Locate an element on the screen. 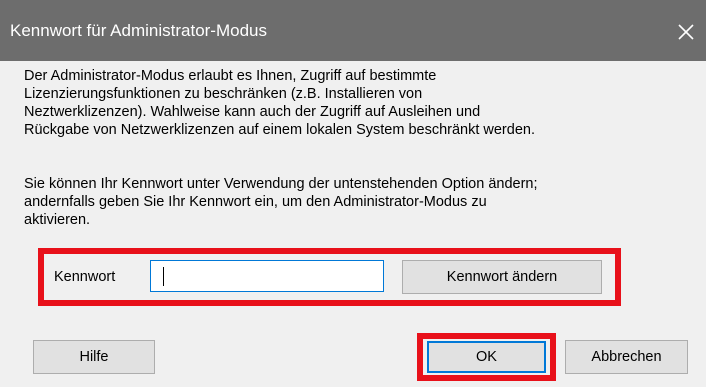  close-icon is located at coordinates (686, 32).